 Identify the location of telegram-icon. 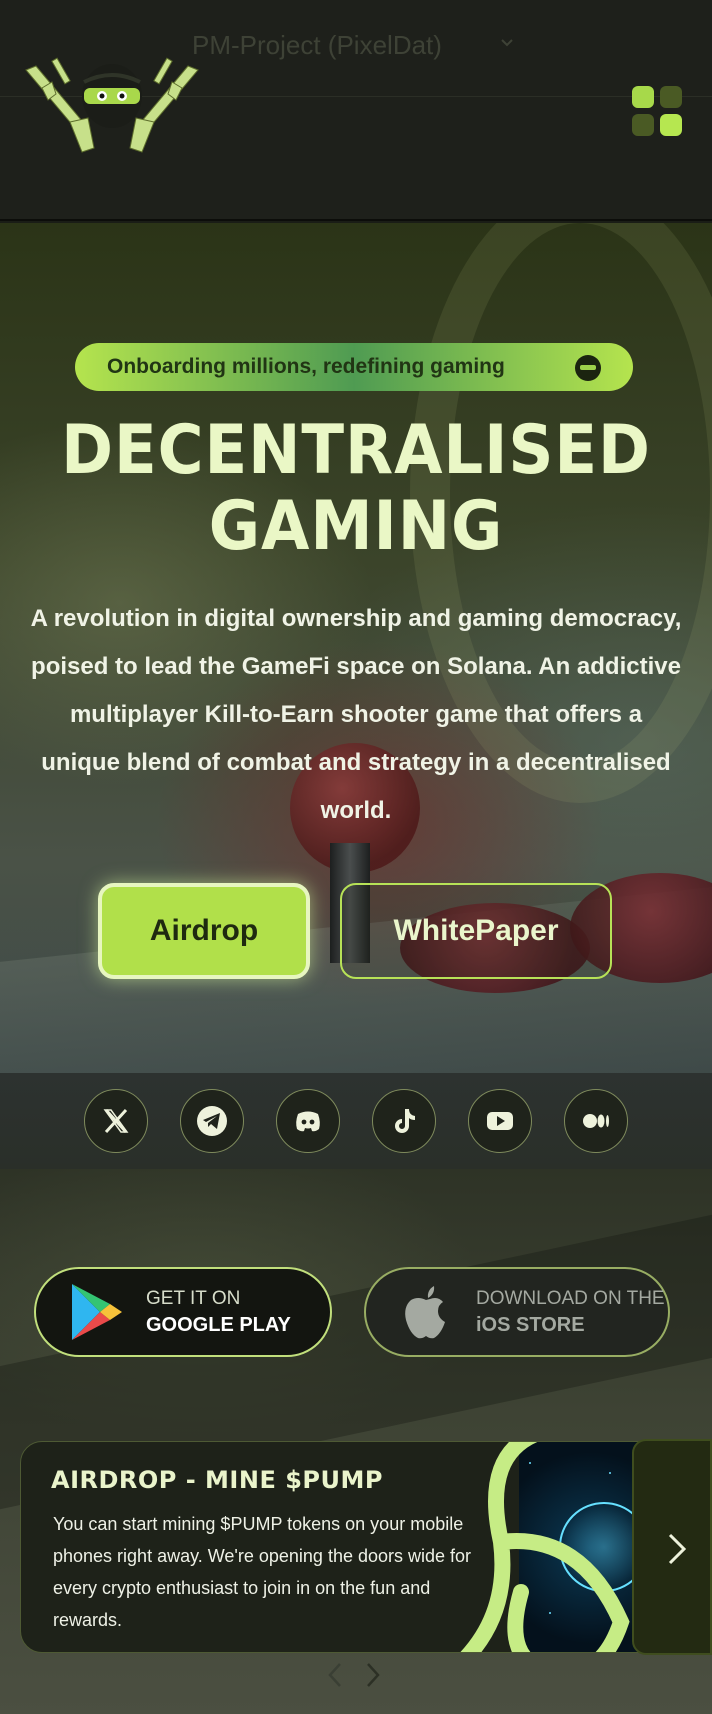
(212, 1121).